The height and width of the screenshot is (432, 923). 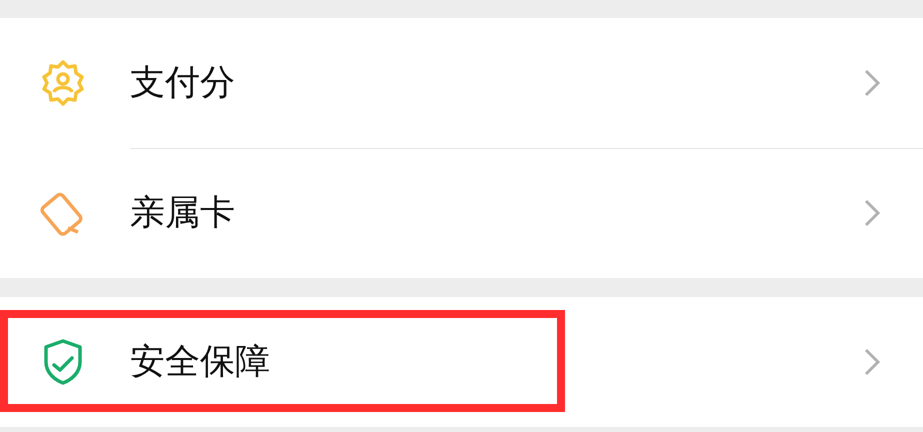 What do you see at coordinates (182, 83) in the screenshot?
I see `menu-label: 支付分` at bounding box center [182, 83].